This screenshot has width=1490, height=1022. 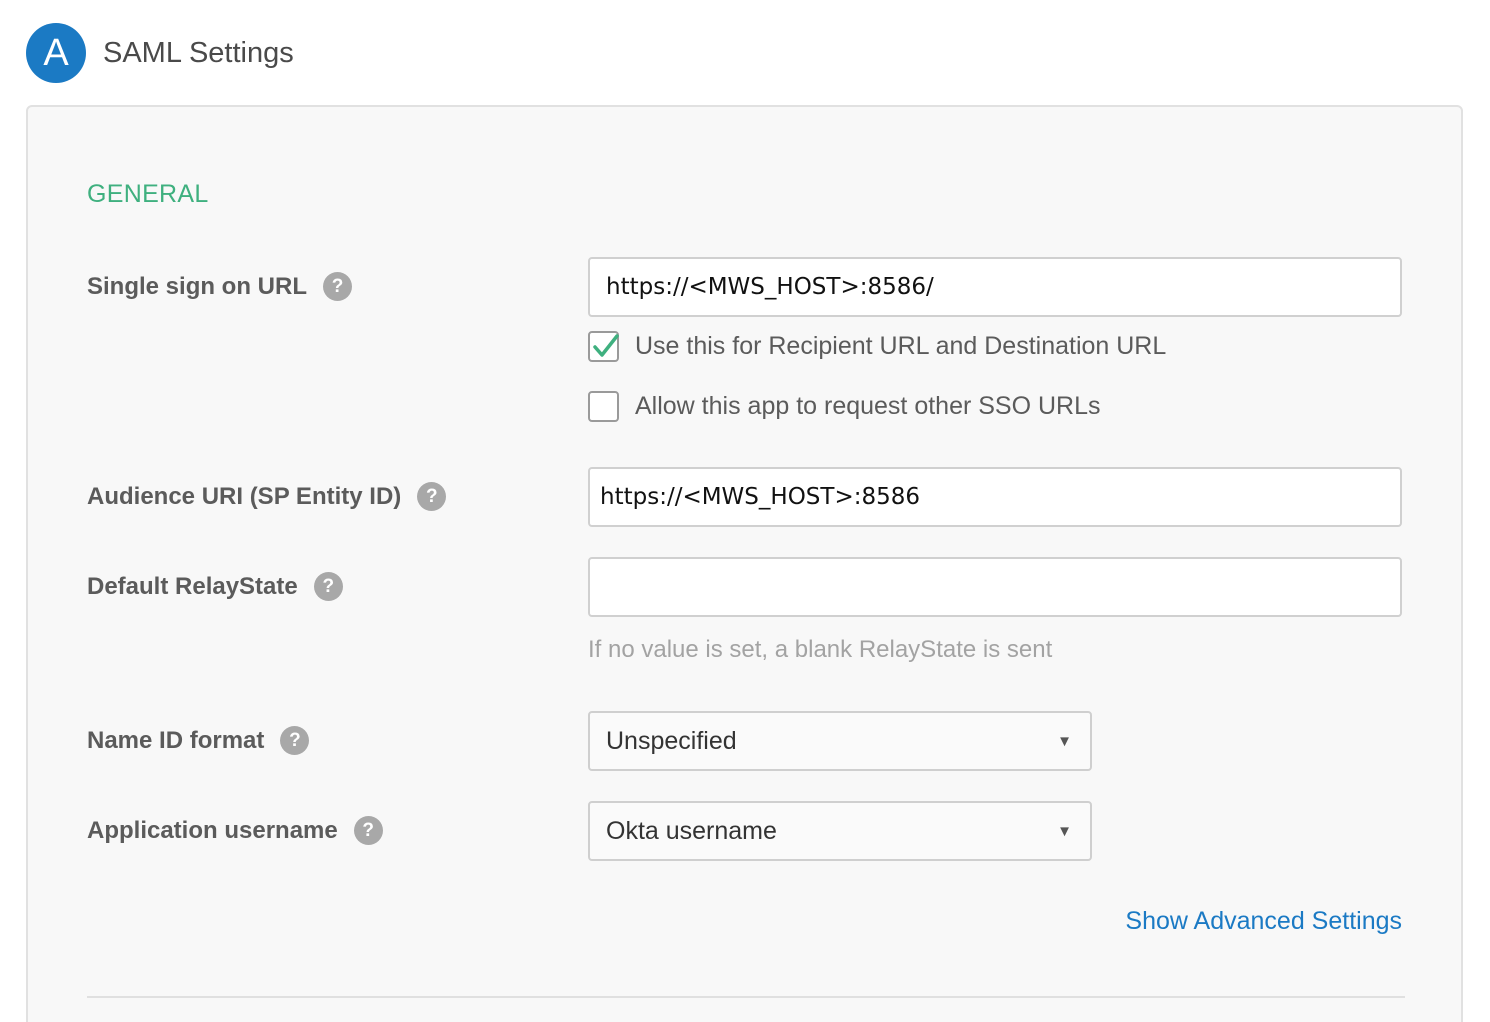 I want to click on section-divider, so click(x=746, y=997).